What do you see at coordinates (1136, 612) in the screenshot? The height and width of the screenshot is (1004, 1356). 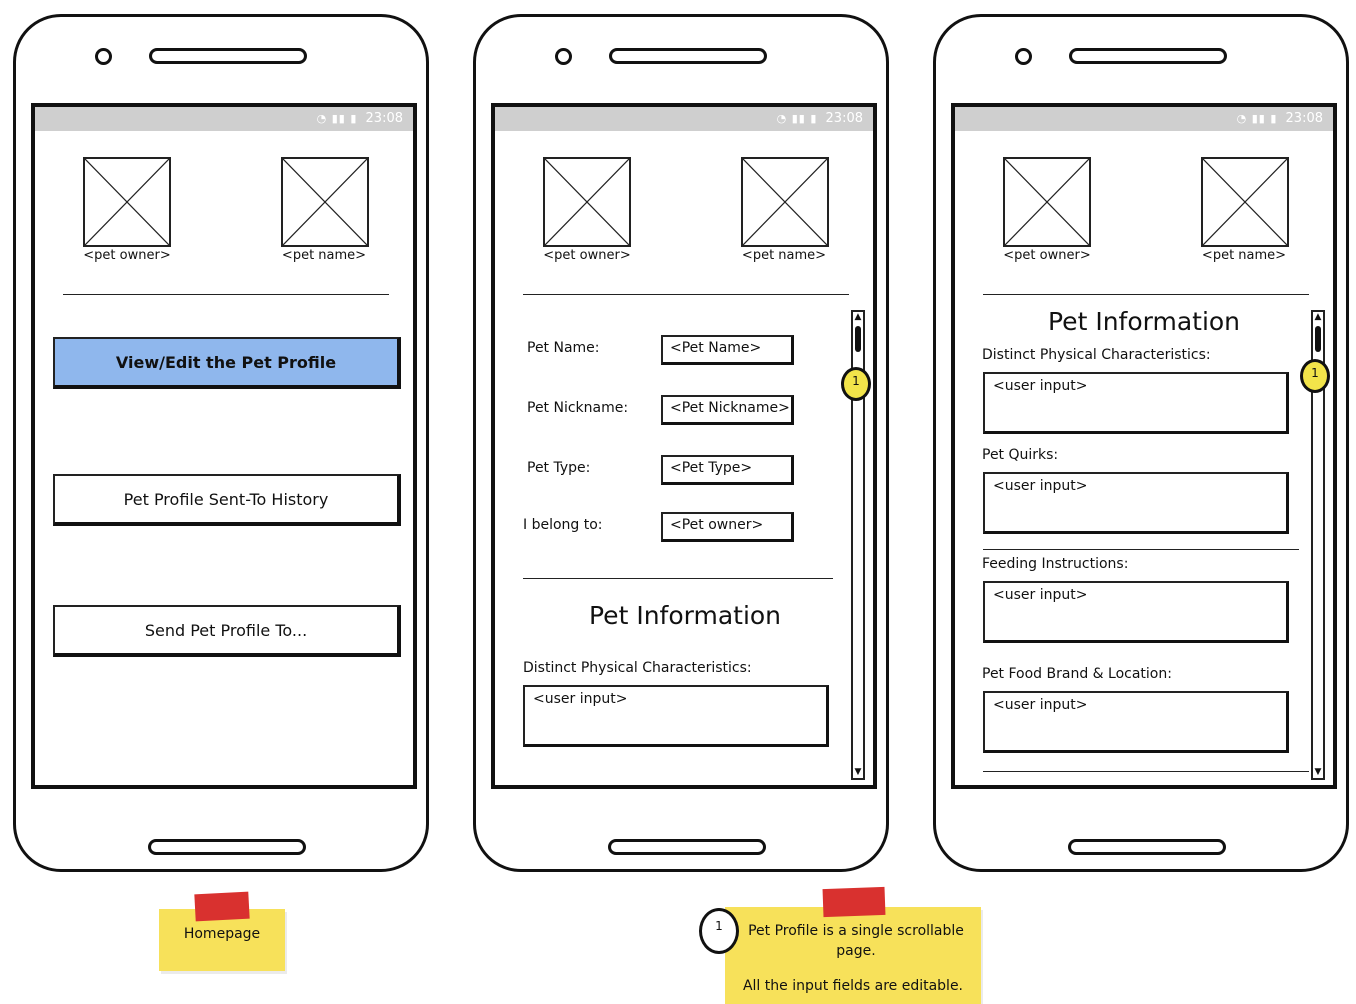 I see `feeding-instructions-input: <user input>` at bounding box center [1136, 612].